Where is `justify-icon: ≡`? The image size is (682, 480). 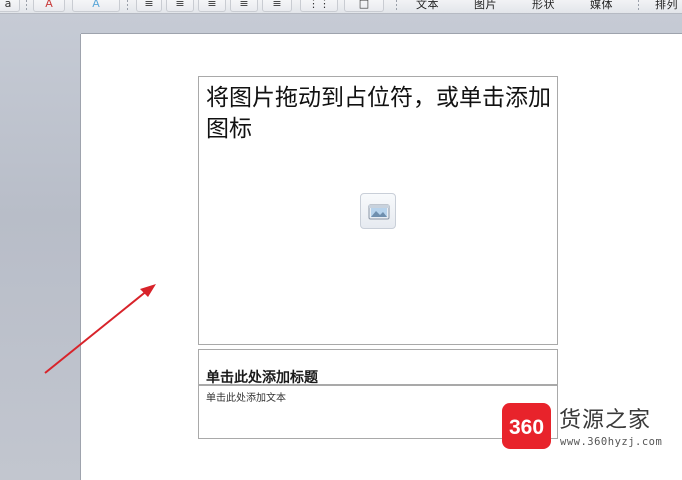
justify-icon: ≡ is located at coordinates (244, 5).